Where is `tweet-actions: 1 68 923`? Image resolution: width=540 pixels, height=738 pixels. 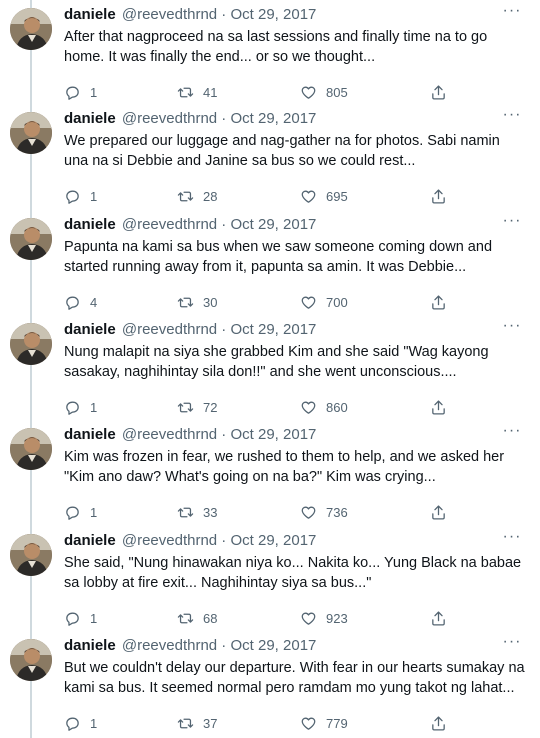 tweet-actions: 1 68 923 is located at coordinates (274, 618).